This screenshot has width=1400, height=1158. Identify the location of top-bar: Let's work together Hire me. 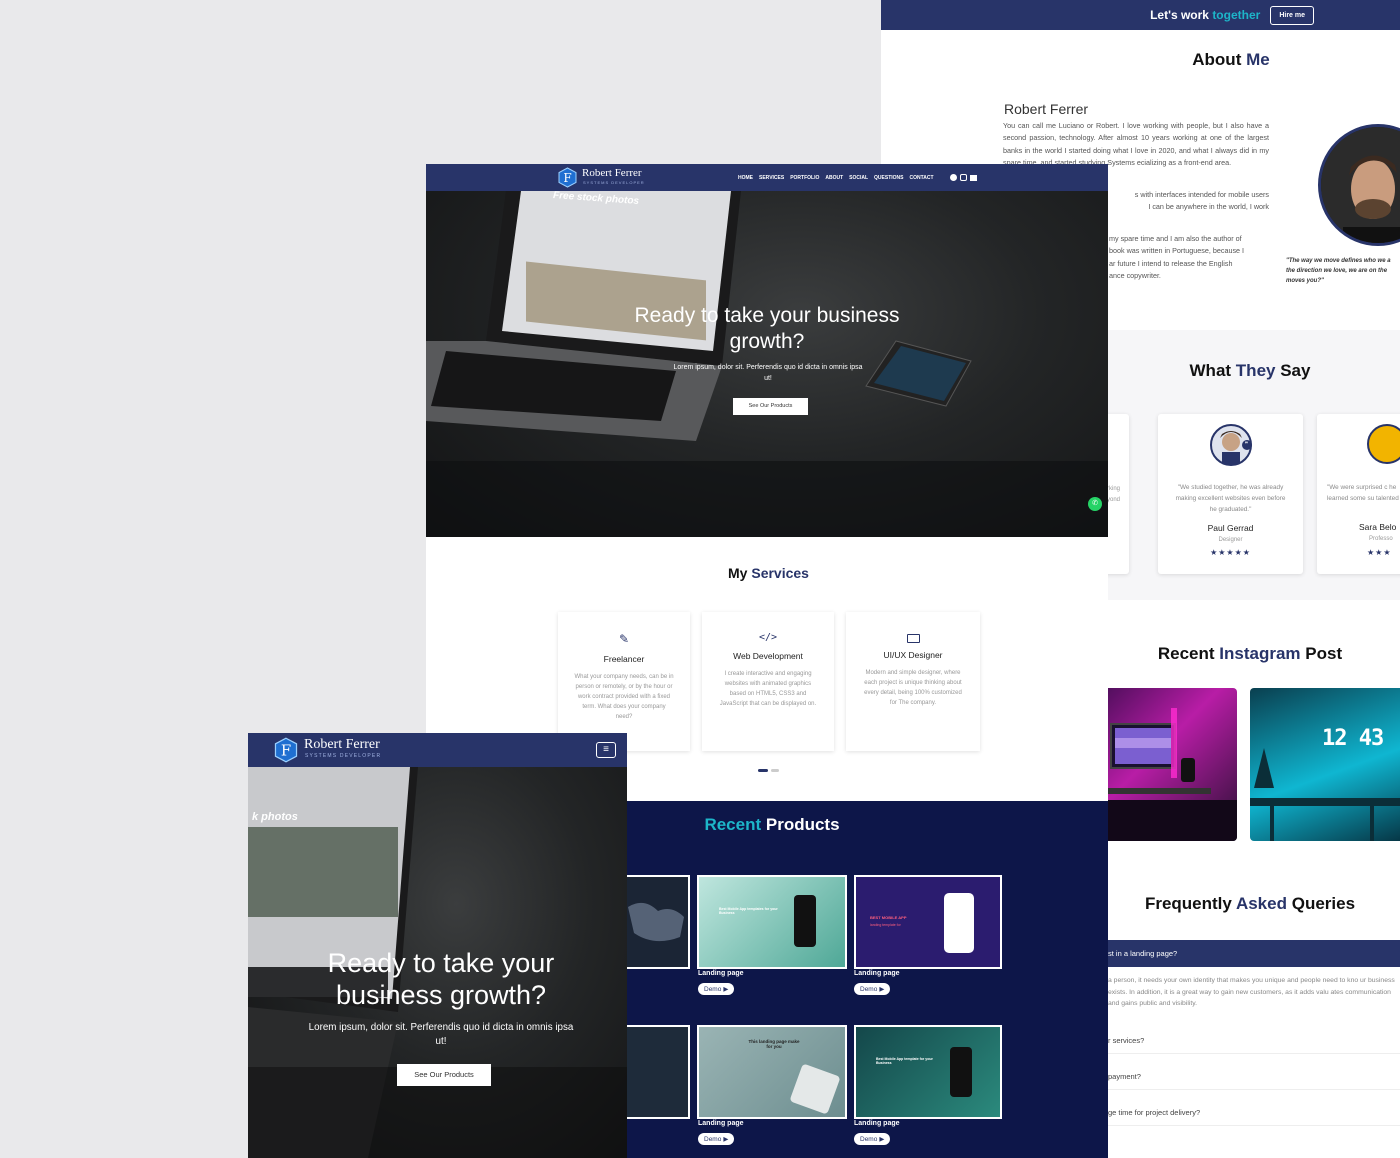
(1140, 15).